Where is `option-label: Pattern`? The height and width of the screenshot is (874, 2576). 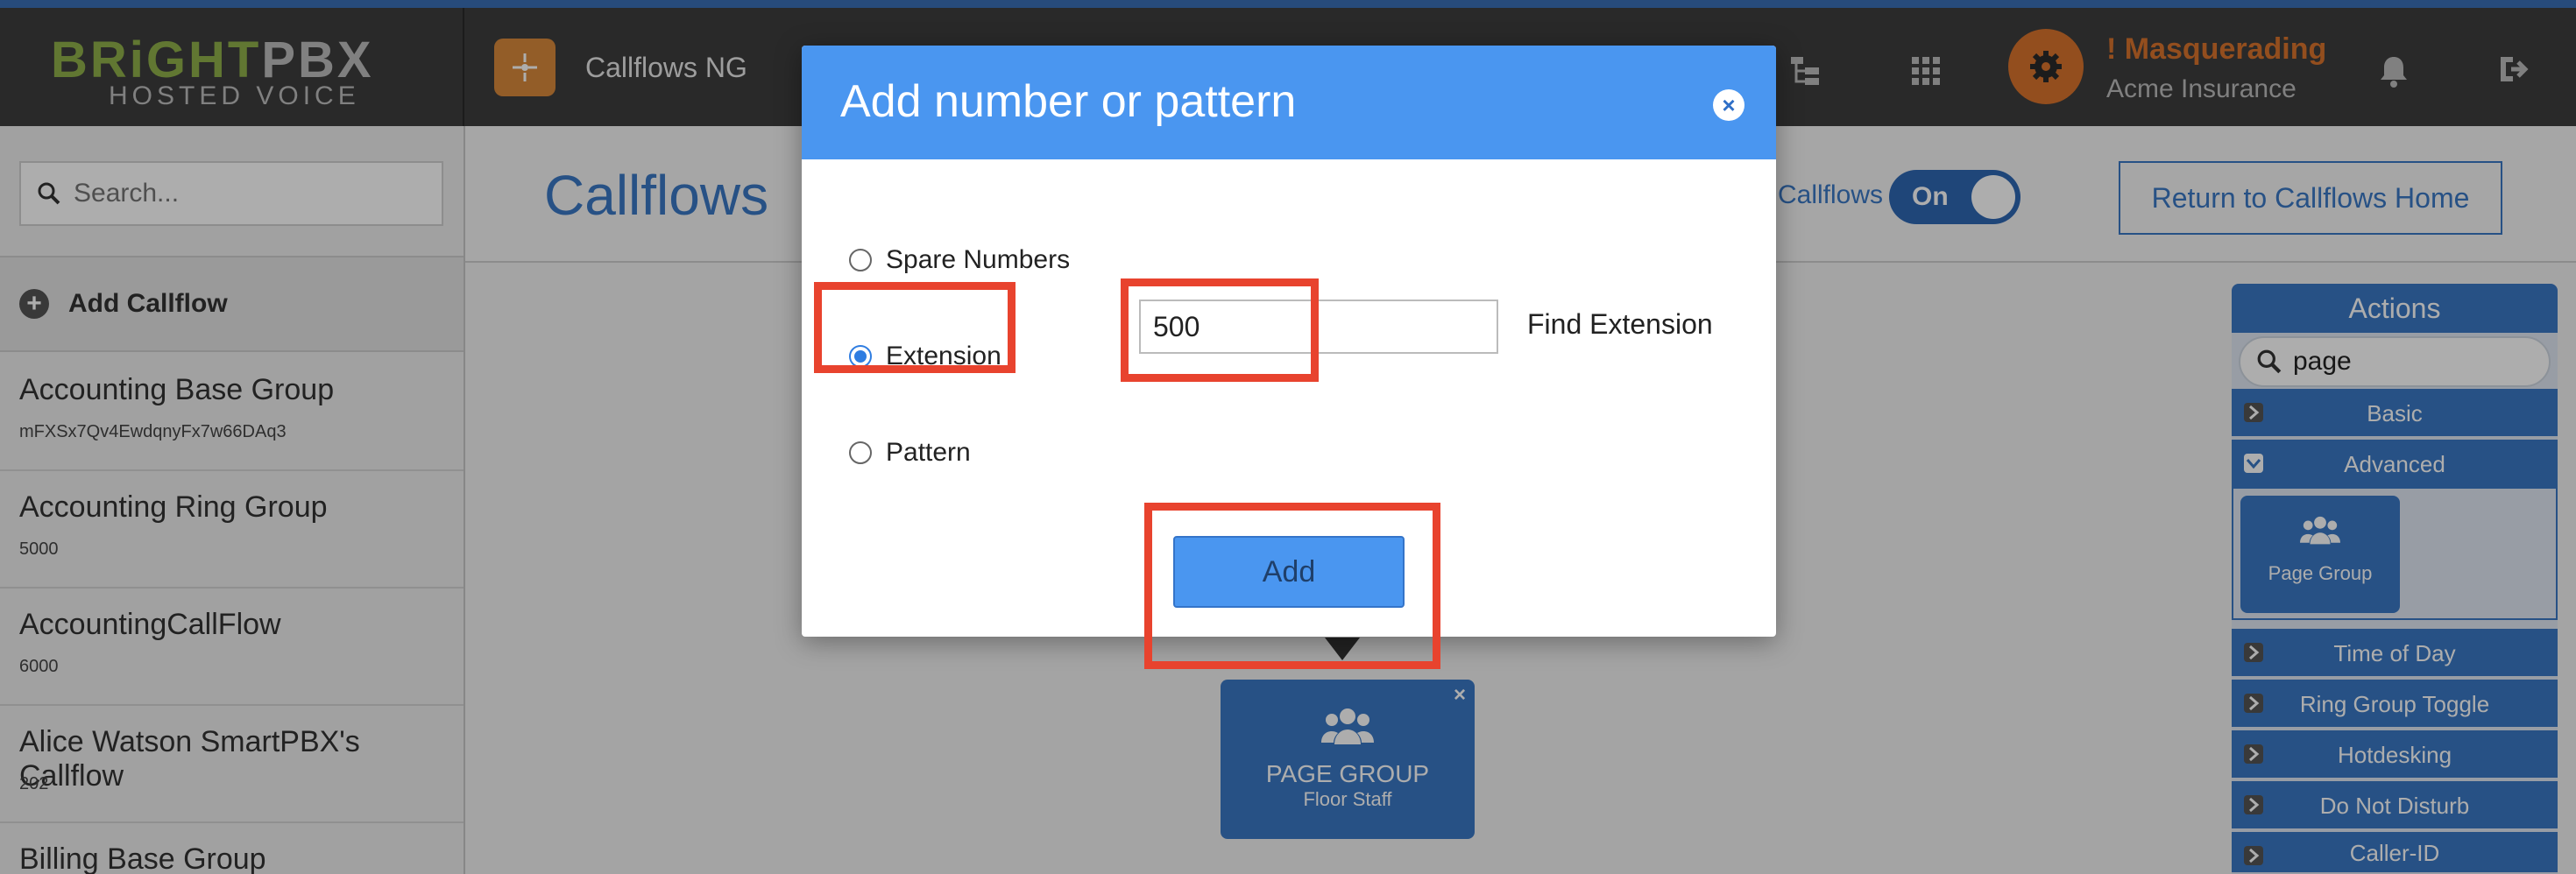 option-label: Pattern is located at coordinates (928, 452).